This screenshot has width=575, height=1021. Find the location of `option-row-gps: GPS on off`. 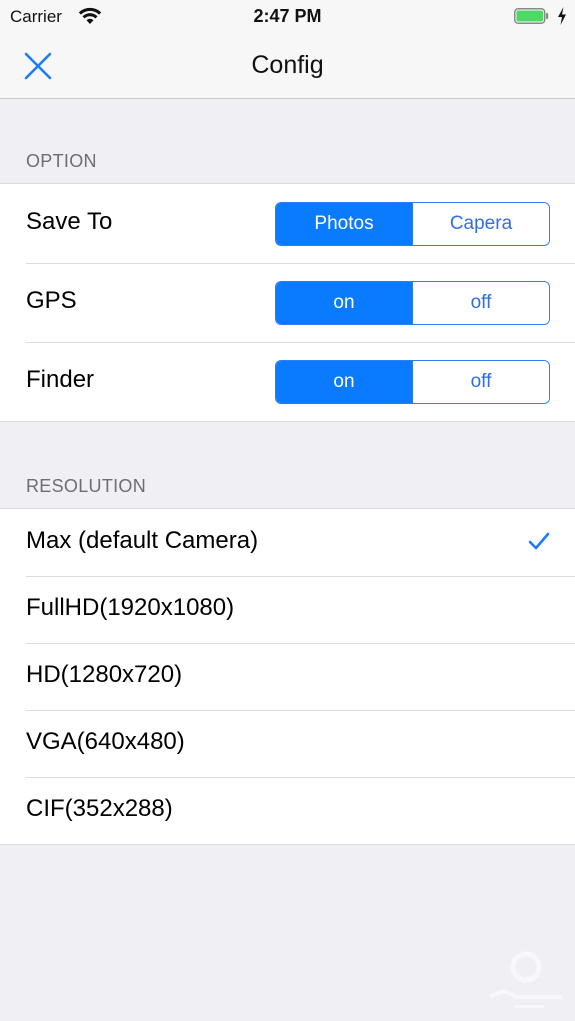

option-row-gps: GPS on off is located at coordinates (287, 302).